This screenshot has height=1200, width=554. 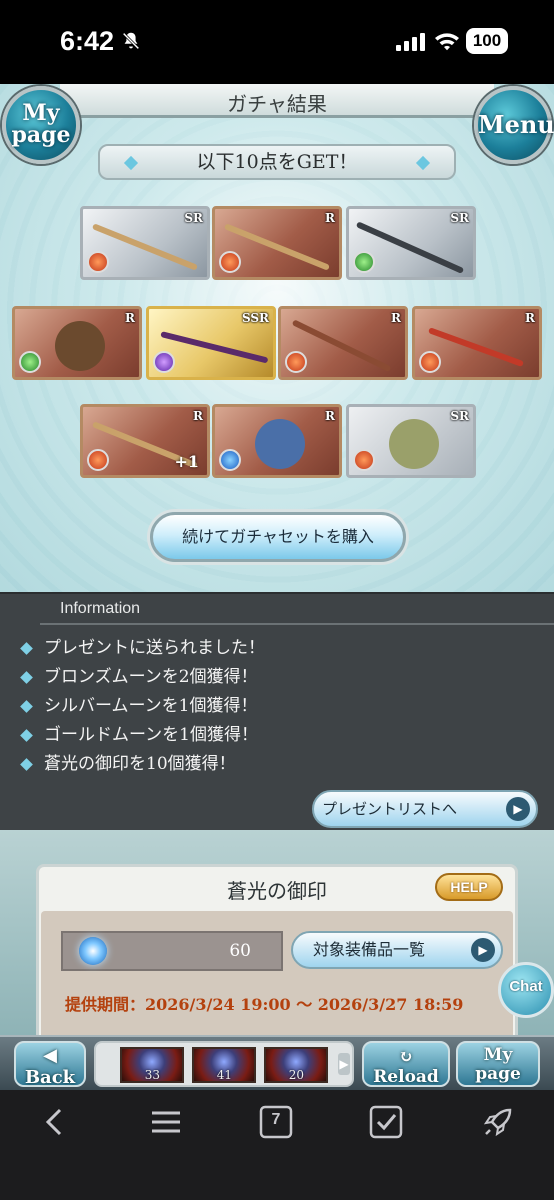 What do you see at coordinates (240, 951) in the screenshot?
I see `seal-count: 60` at bounding box center [240, 951].